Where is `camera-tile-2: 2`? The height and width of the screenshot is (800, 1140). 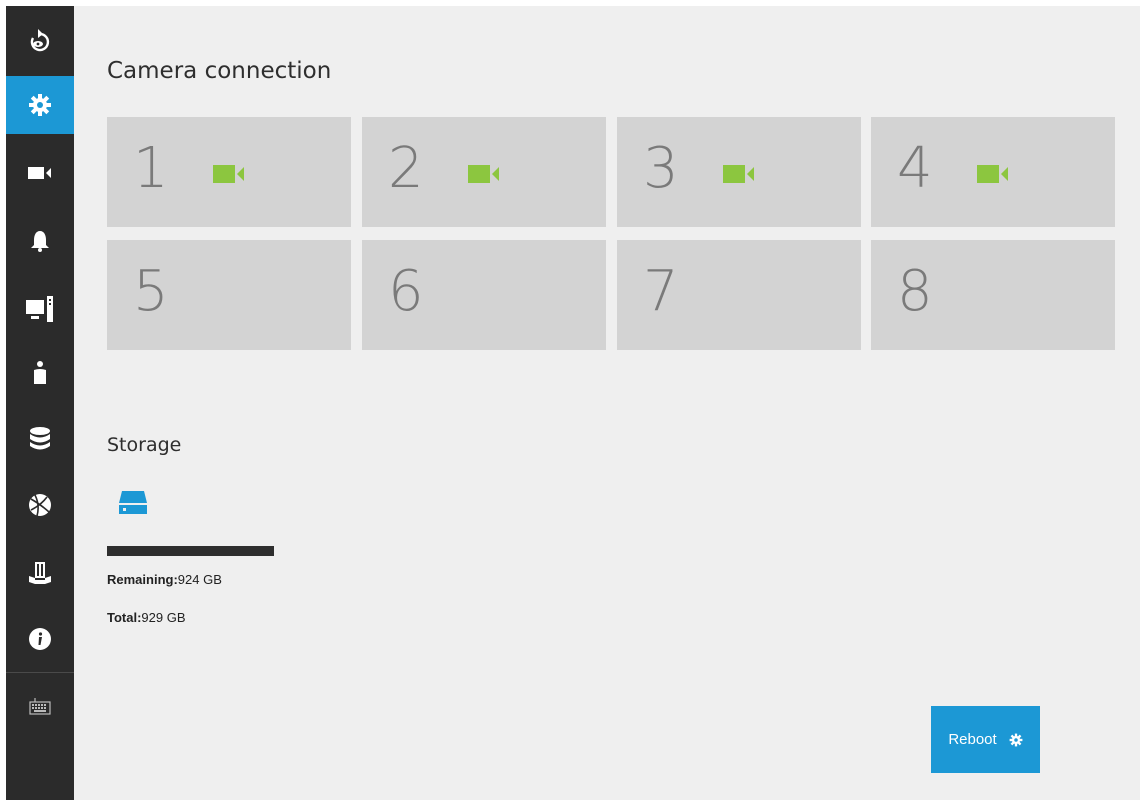
camera-tile-2: 2 is located at coordinates (484, 172).